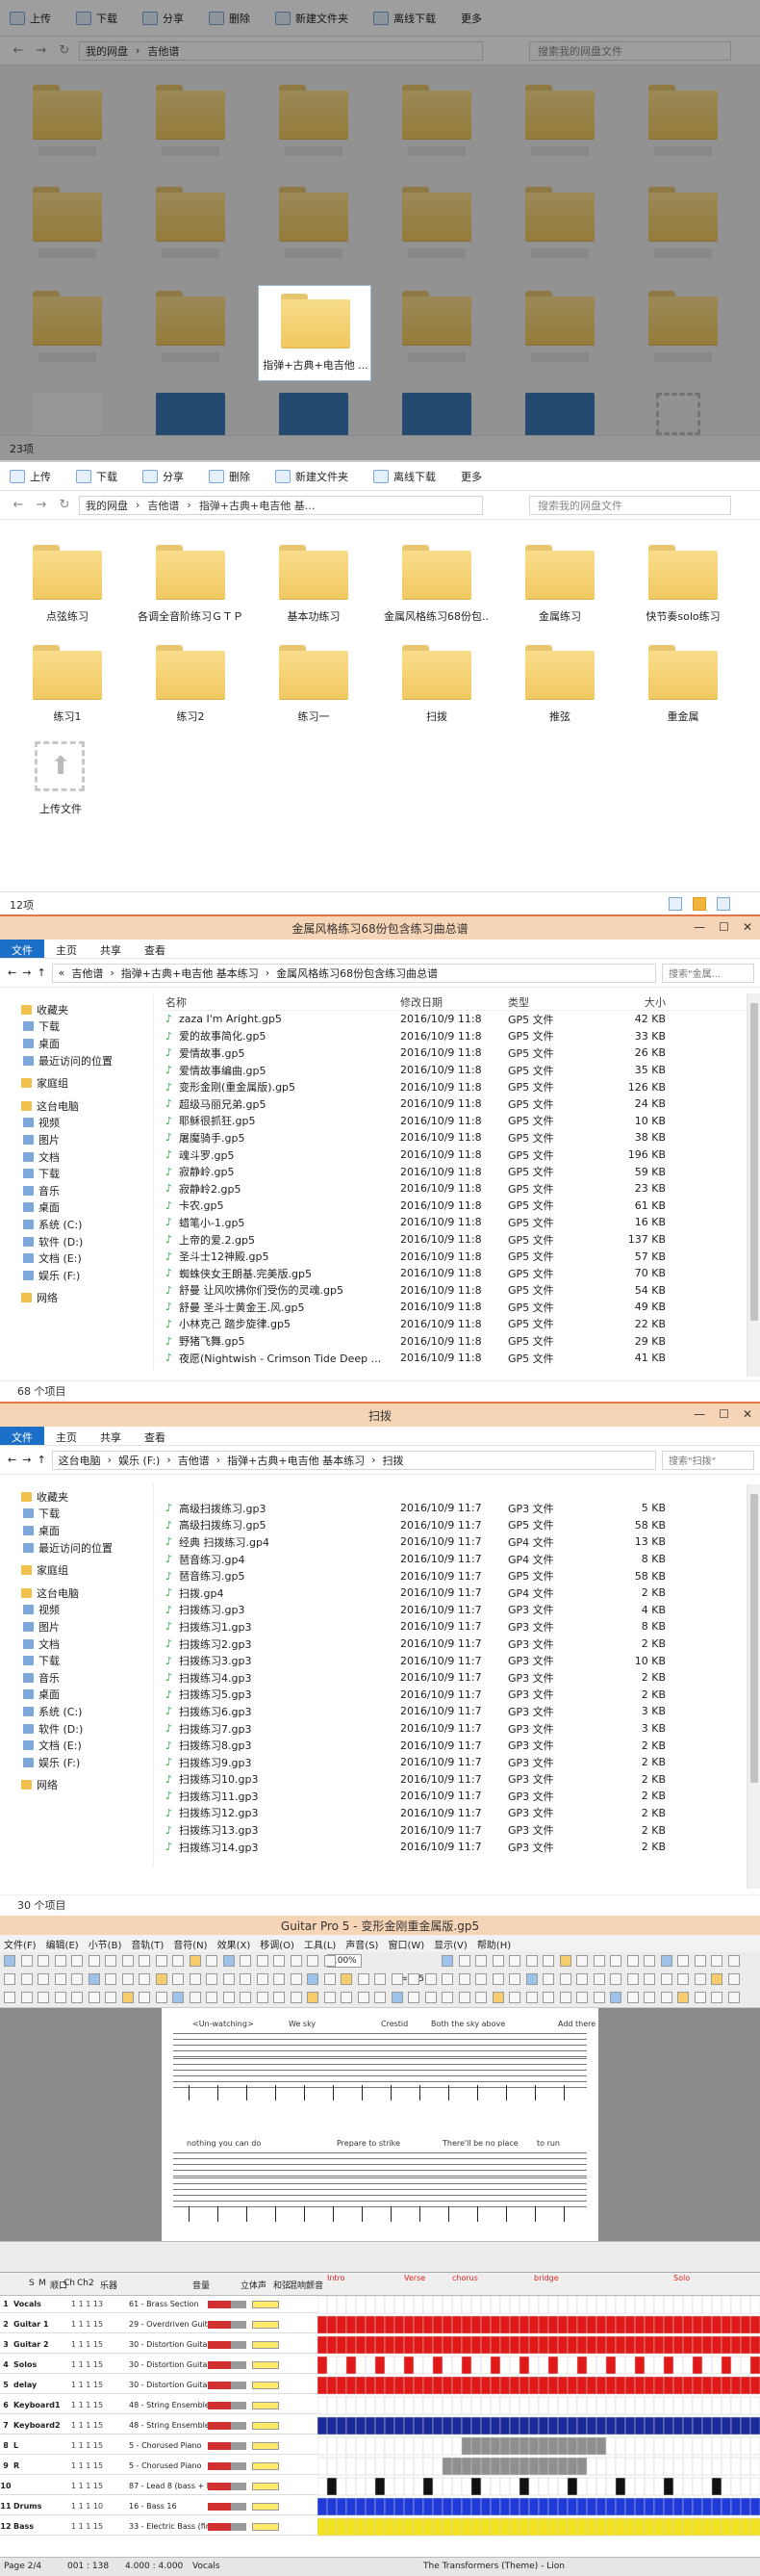 This screenshot has height=2576, width=760. Describe the element at coordinates (12, 1460) in the screenshot. I see `back-arrow-icon: ←` at that location.